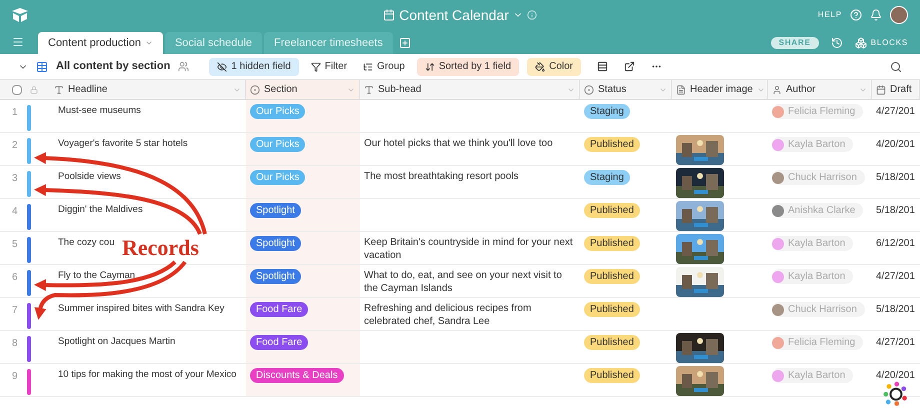  I want to click on sort-icon, so click(429, 67).